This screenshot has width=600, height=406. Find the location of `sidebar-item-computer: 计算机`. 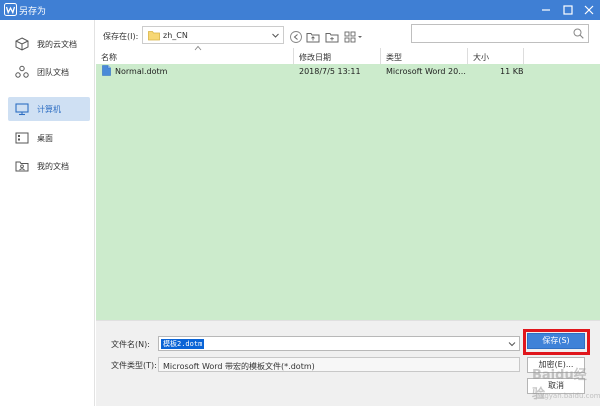

sidebar-item-computer: 计算机 is located at coordinates (49, 109).